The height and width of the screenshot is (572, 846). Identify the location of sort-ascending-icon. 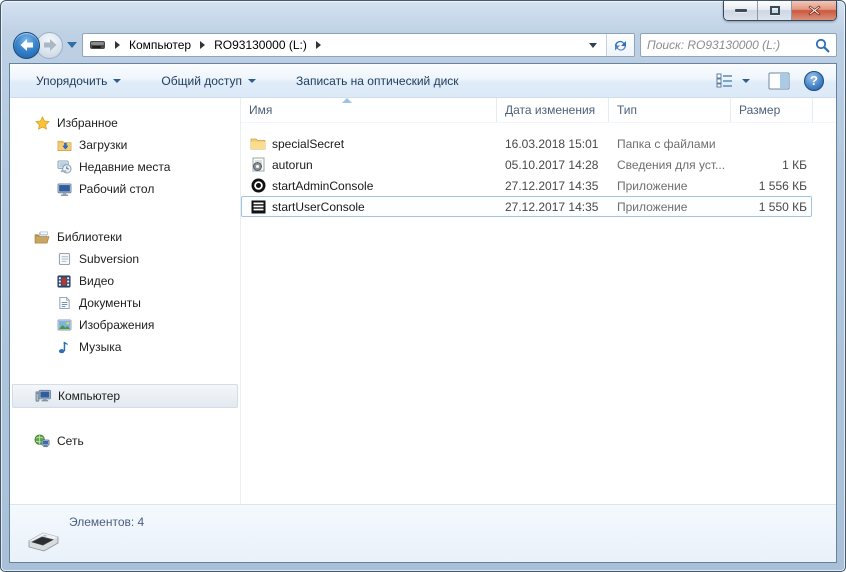
(347, 100).